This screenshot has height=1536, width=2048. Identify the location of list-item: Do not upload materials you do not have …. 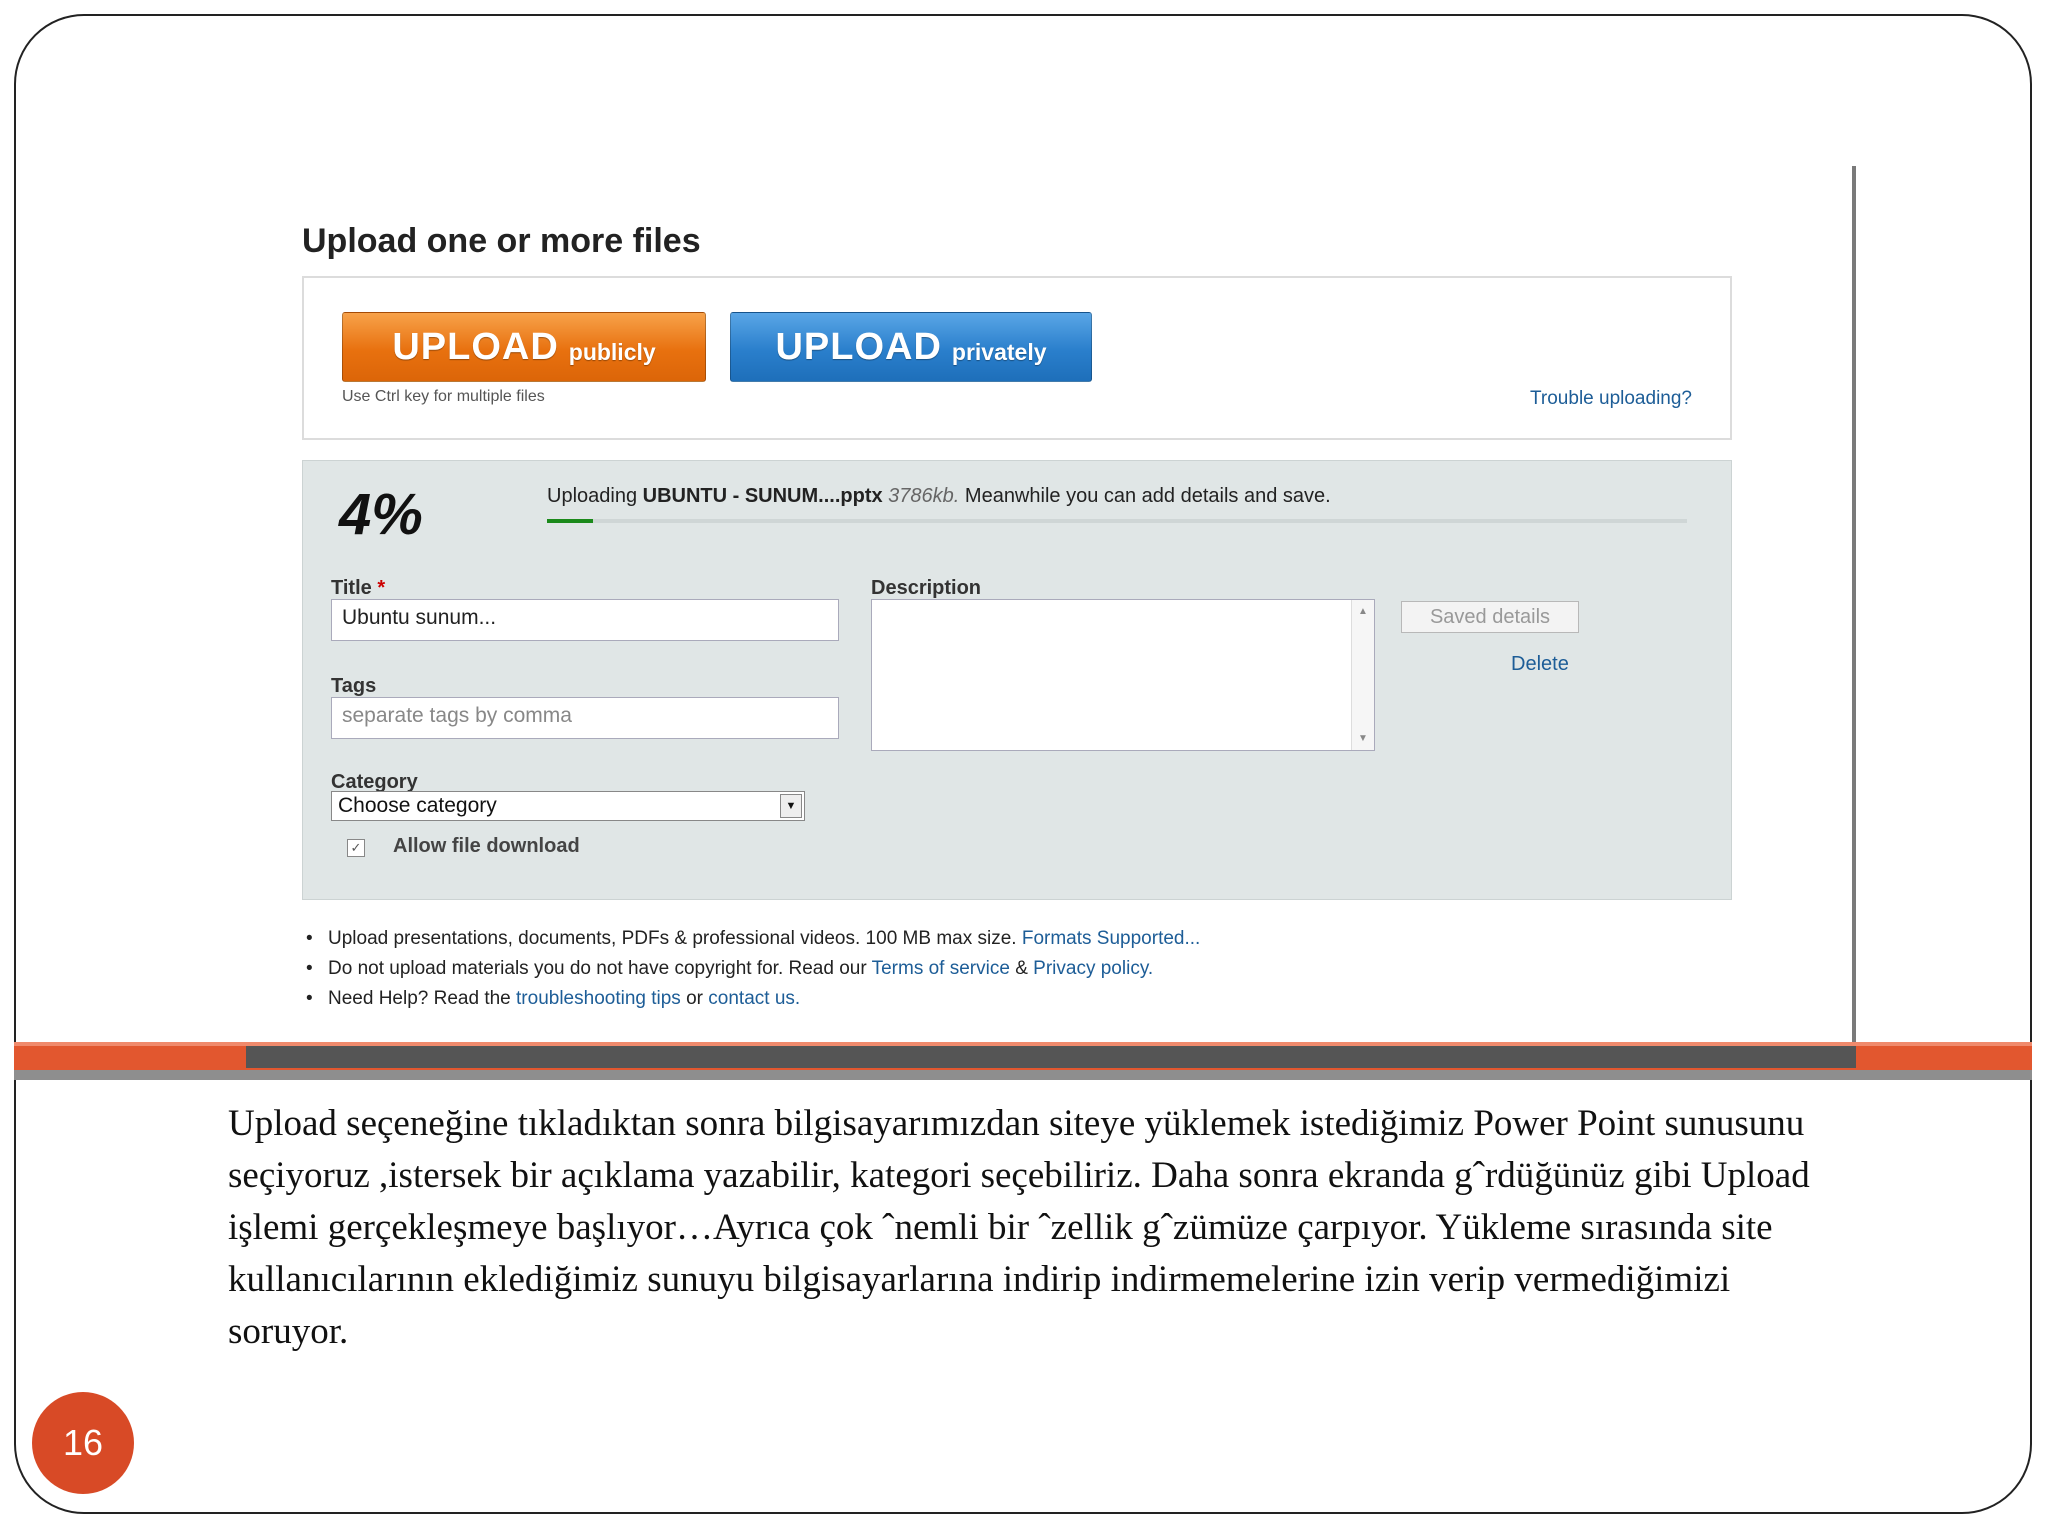
(751, 969).